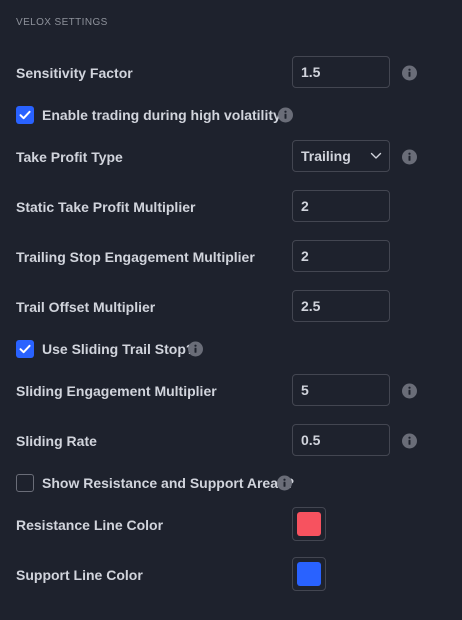  I want to click on resistance-color-picker, so click(309, 524).